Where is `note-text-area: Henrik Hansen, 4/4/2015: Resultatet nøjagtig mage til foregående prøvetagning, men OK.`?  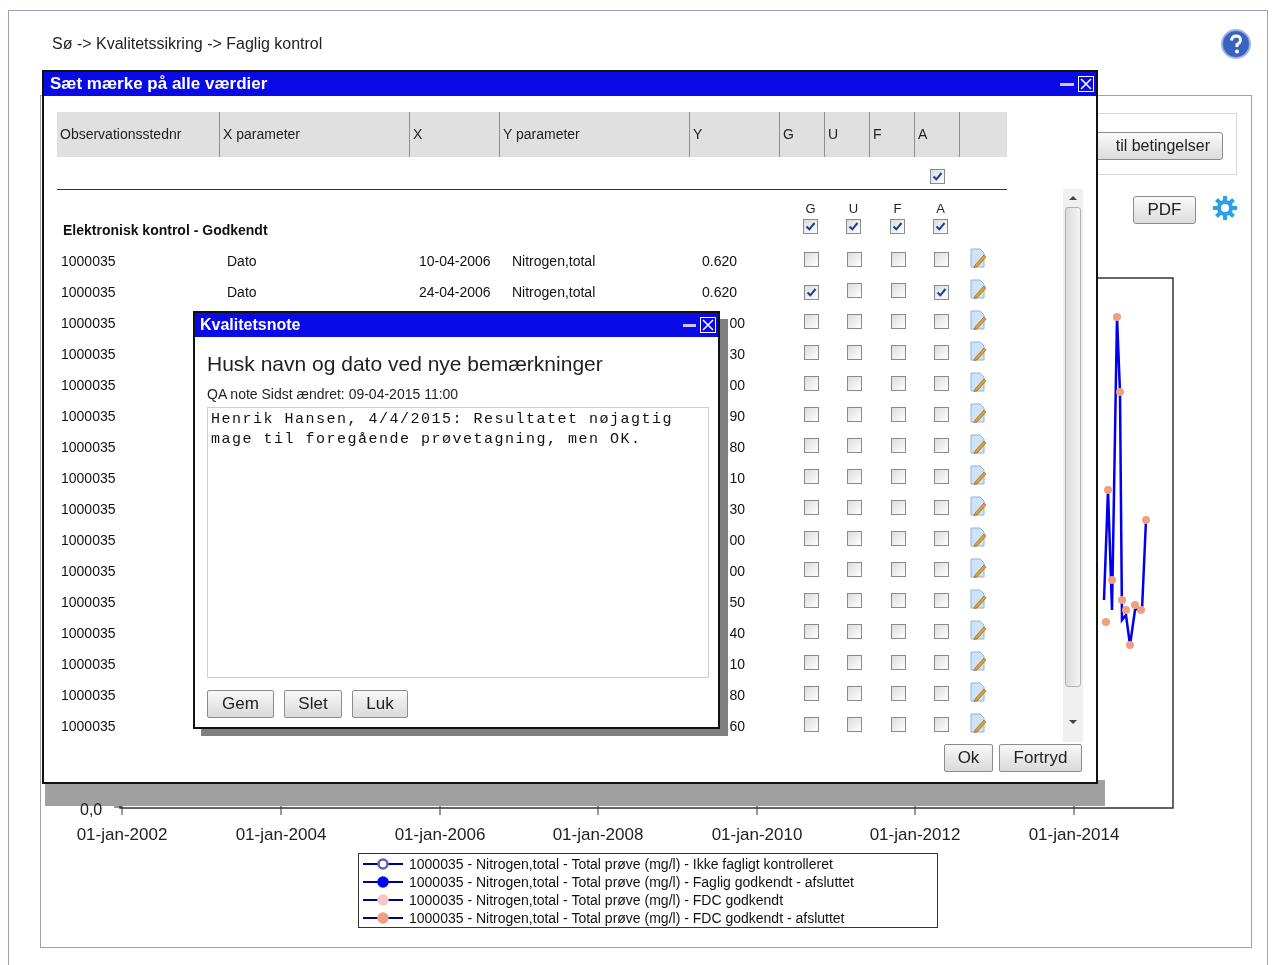
note-text-area: Henrik Hansen, 4/4/2015: Resultatet nøjagtig mage til foregående prøvetagning, men OK. is located at coordinates (458, 542).